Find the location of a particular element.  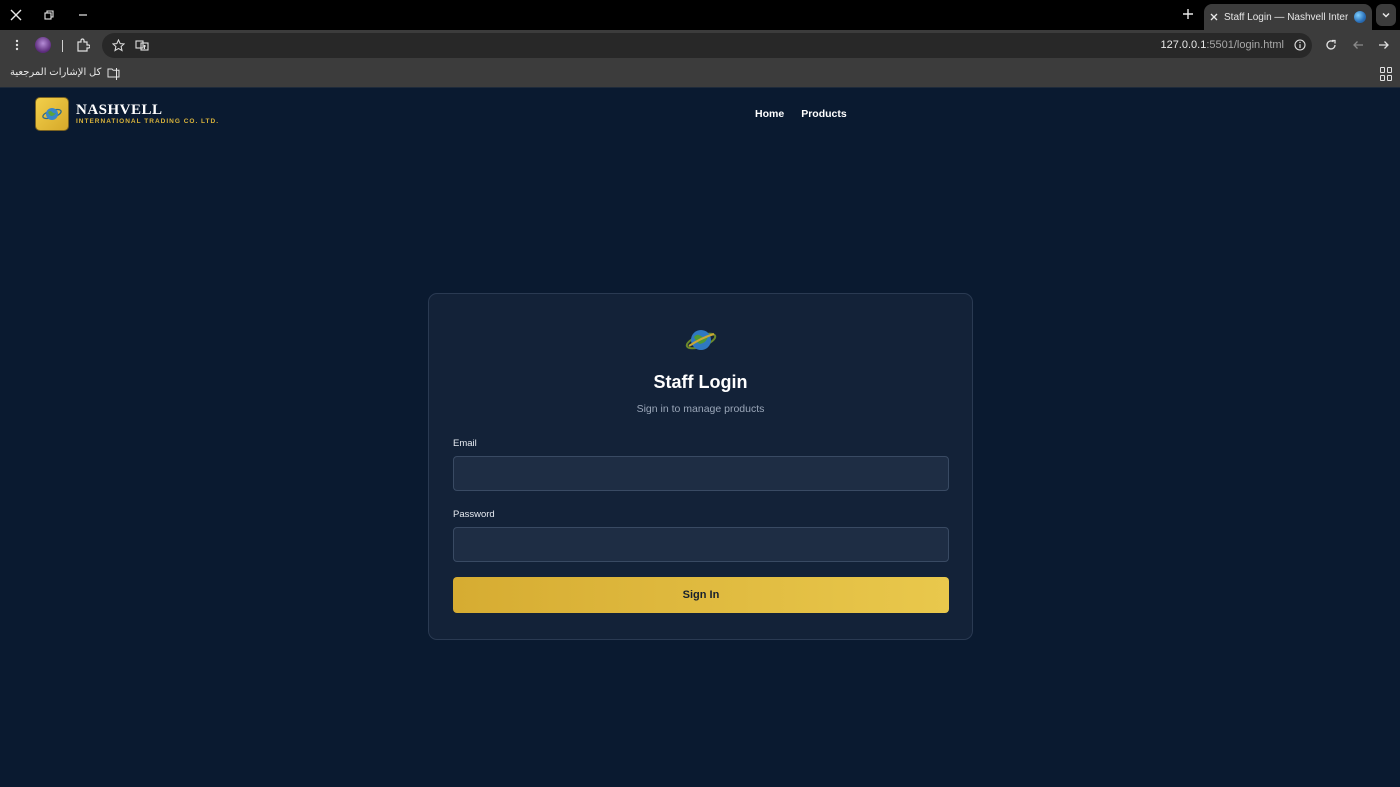

folder-icon is located at coordinates (113, 73).